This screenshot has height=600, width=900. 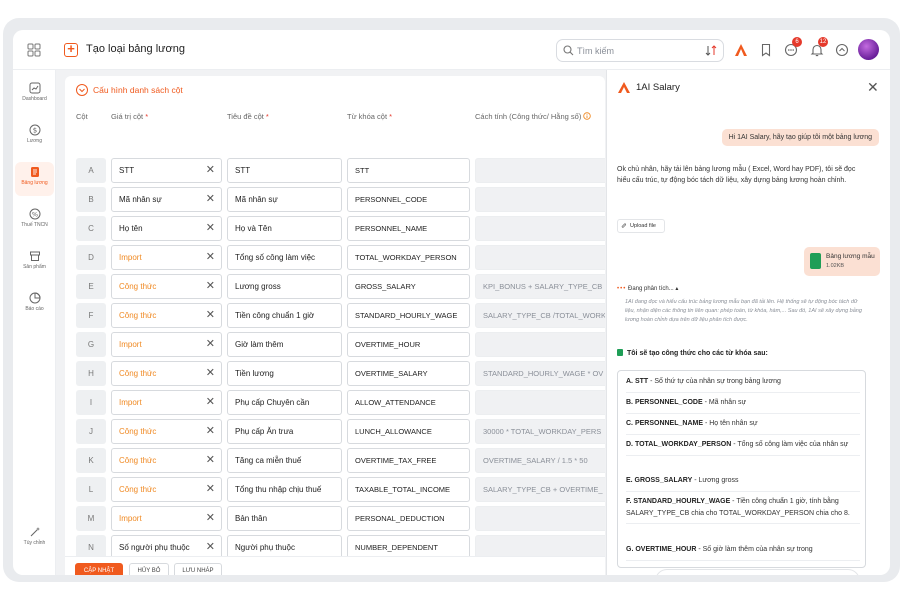 What do you see at coordinates (842, 50) in the screenshot?
I see `home-icon` at bounding box center [842, 50].